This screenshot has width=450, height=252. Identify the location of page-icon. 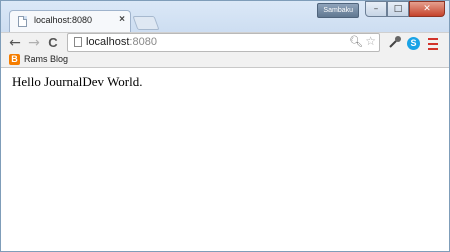
(22, 21).